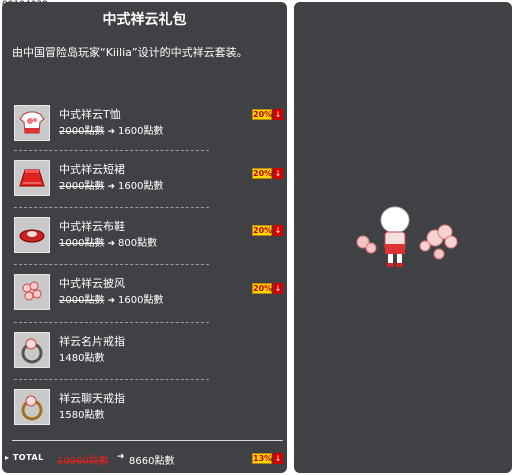 The width and height of the screenshot is (514, 475). What do you see at coordinates (144, 20) in the screenshot?
I see `package-title: 中式祥云礼包` at bounding box center [144, 20].